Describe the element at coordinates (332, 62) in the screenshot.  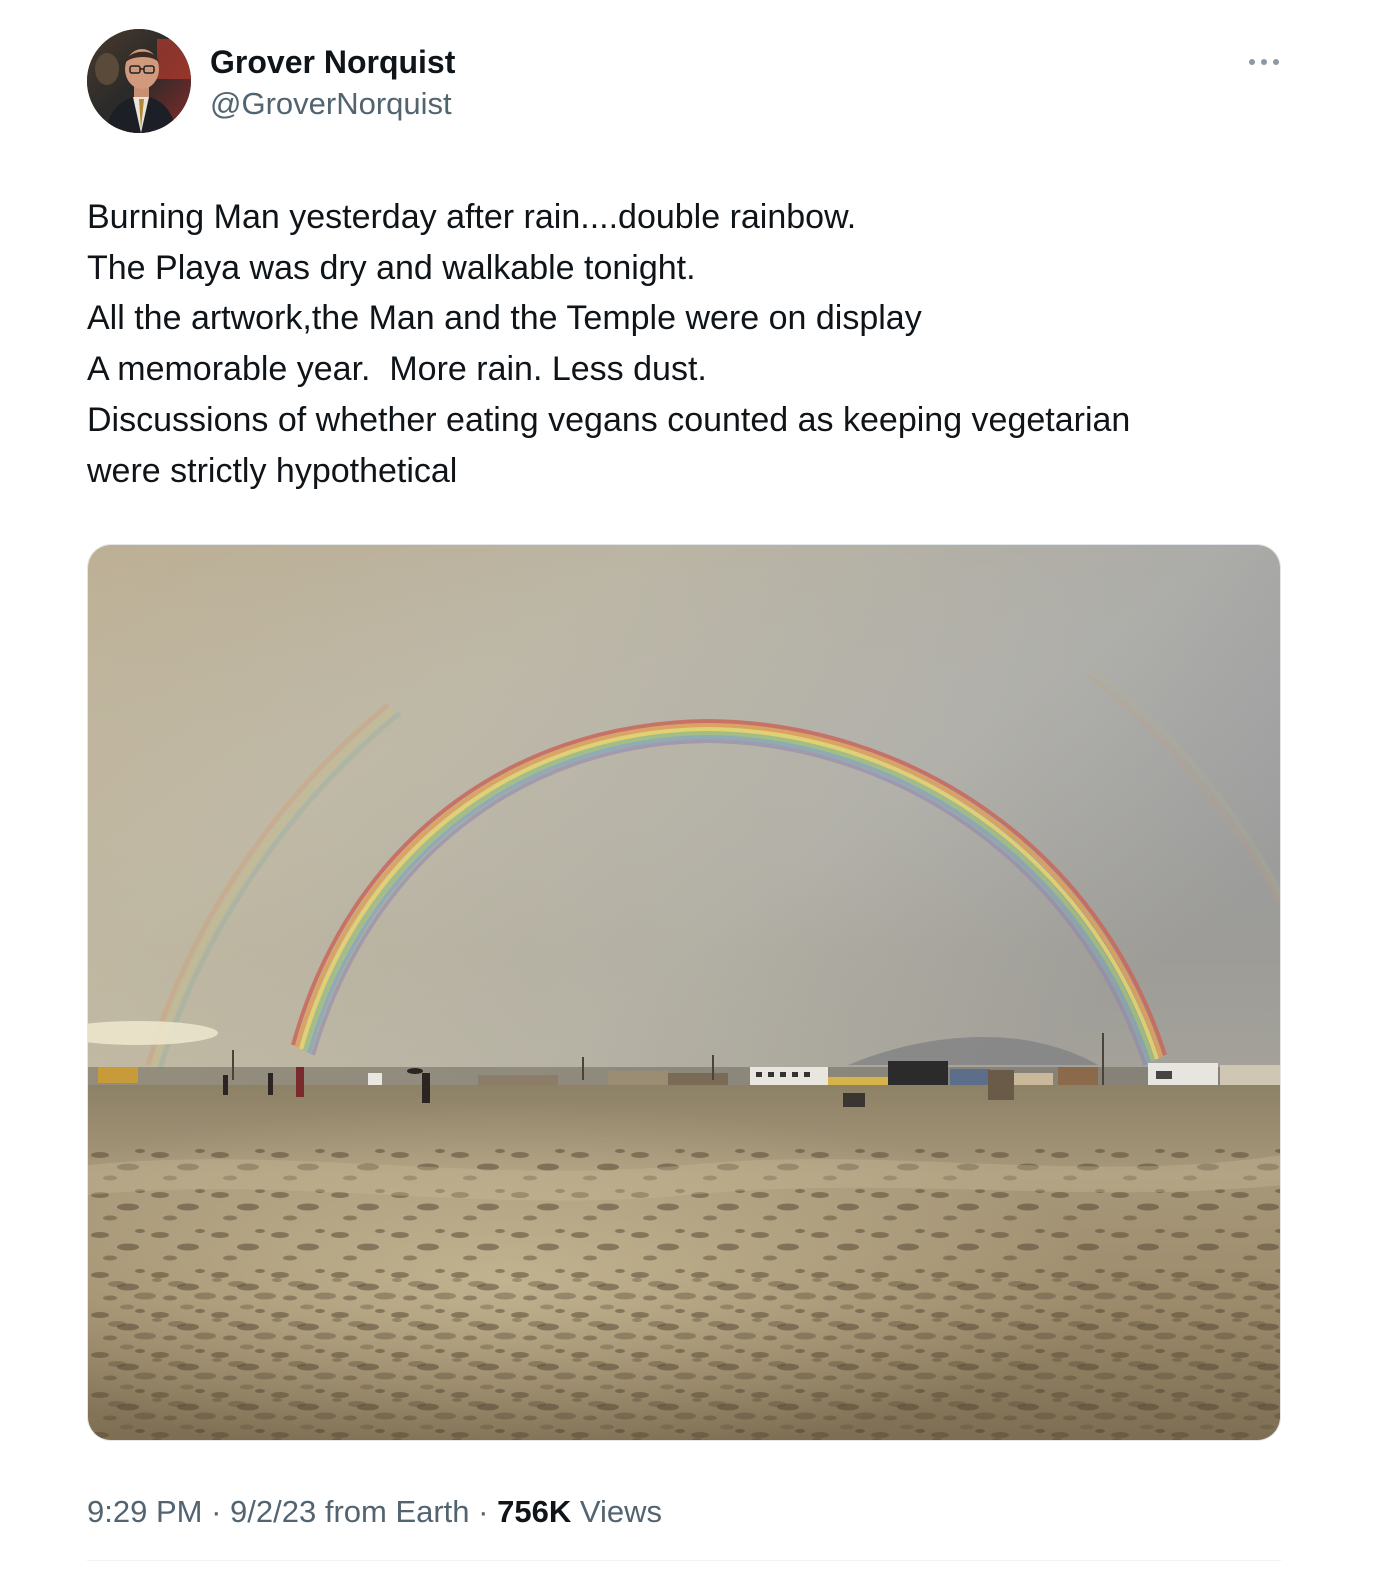
I see `author-display-name: Grover Norquist` at that location.